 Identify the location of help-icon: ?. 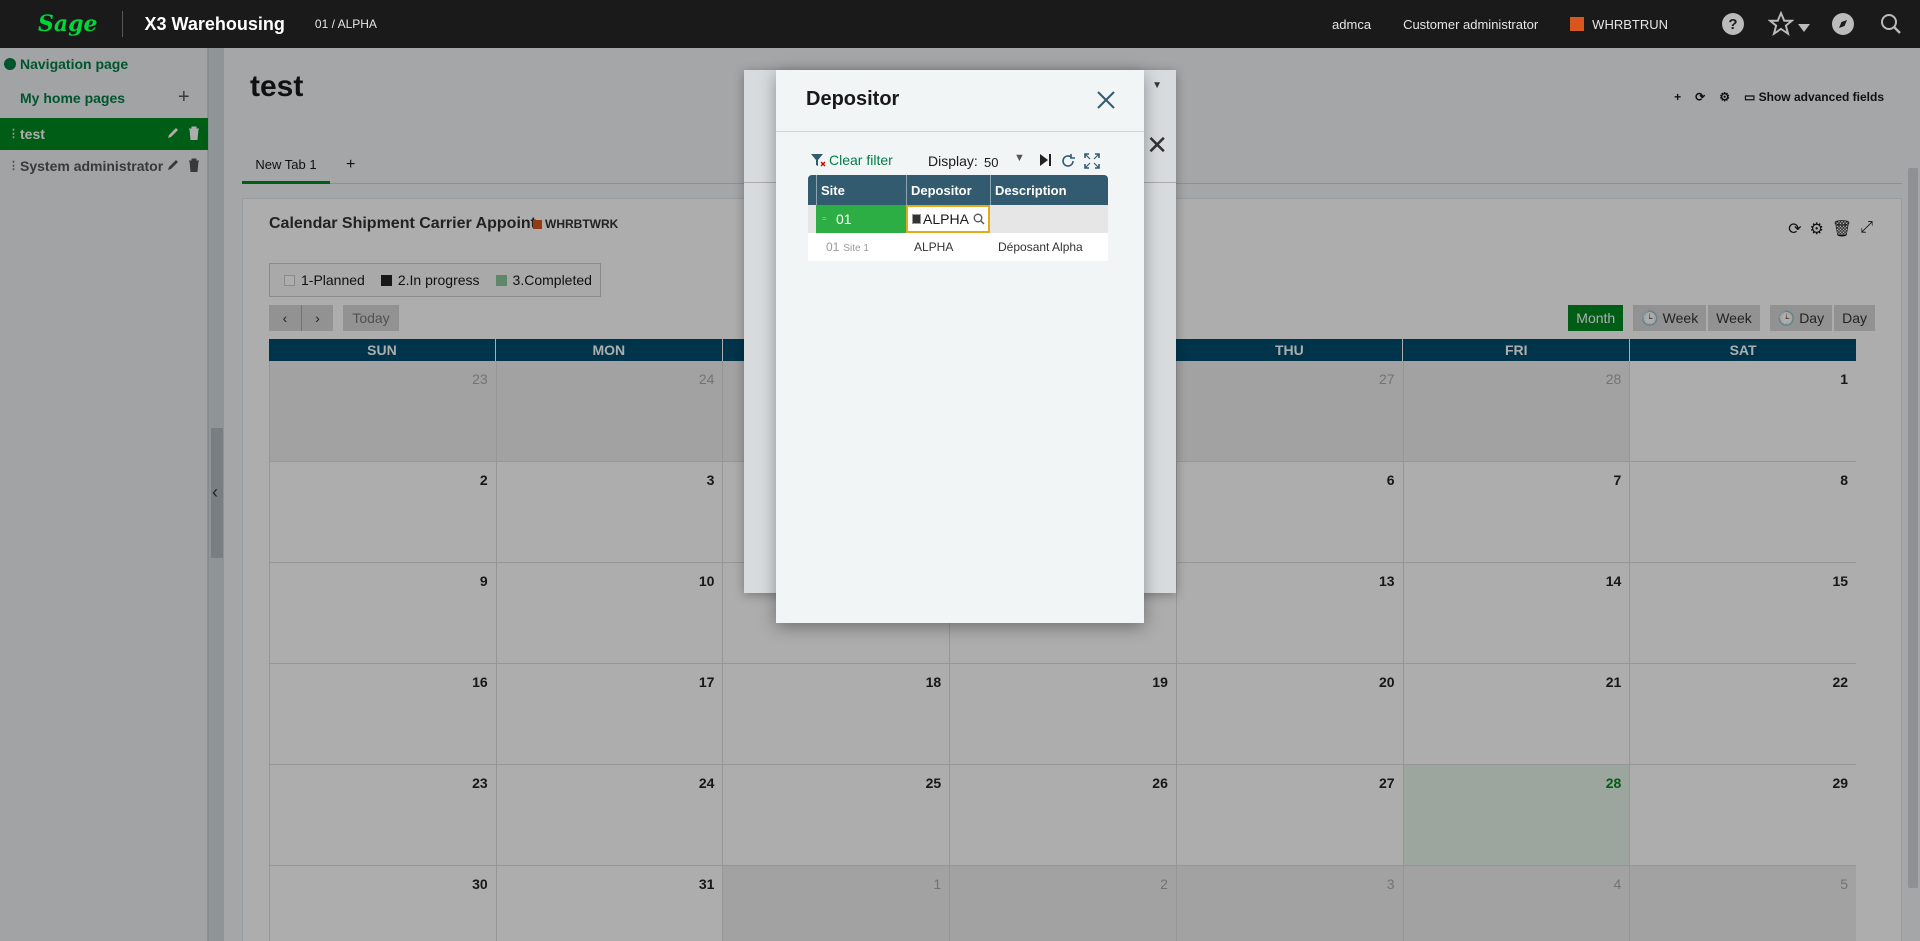
(1733, 24).